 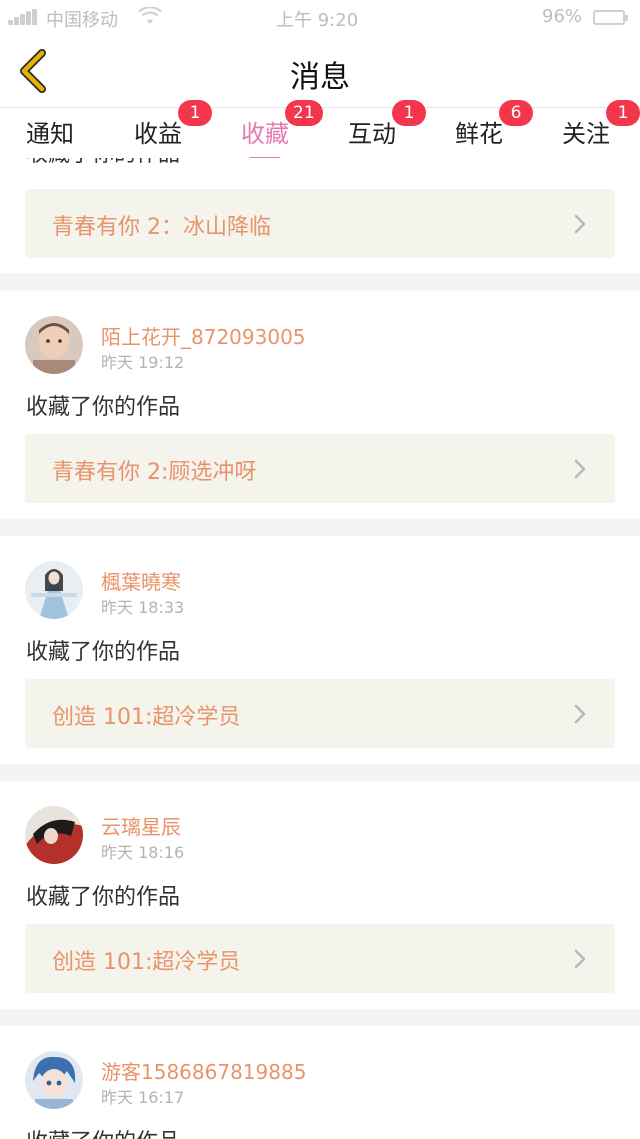 I want to click on tab-favorites: 收藏, so click(x=265, y=137).